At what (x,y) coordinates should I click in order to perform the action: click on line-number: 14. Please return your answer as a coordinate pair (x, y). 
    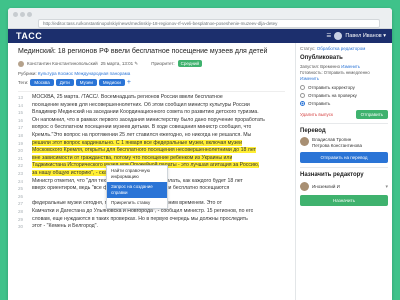
    Looking at the image, I should click on (21, 105).